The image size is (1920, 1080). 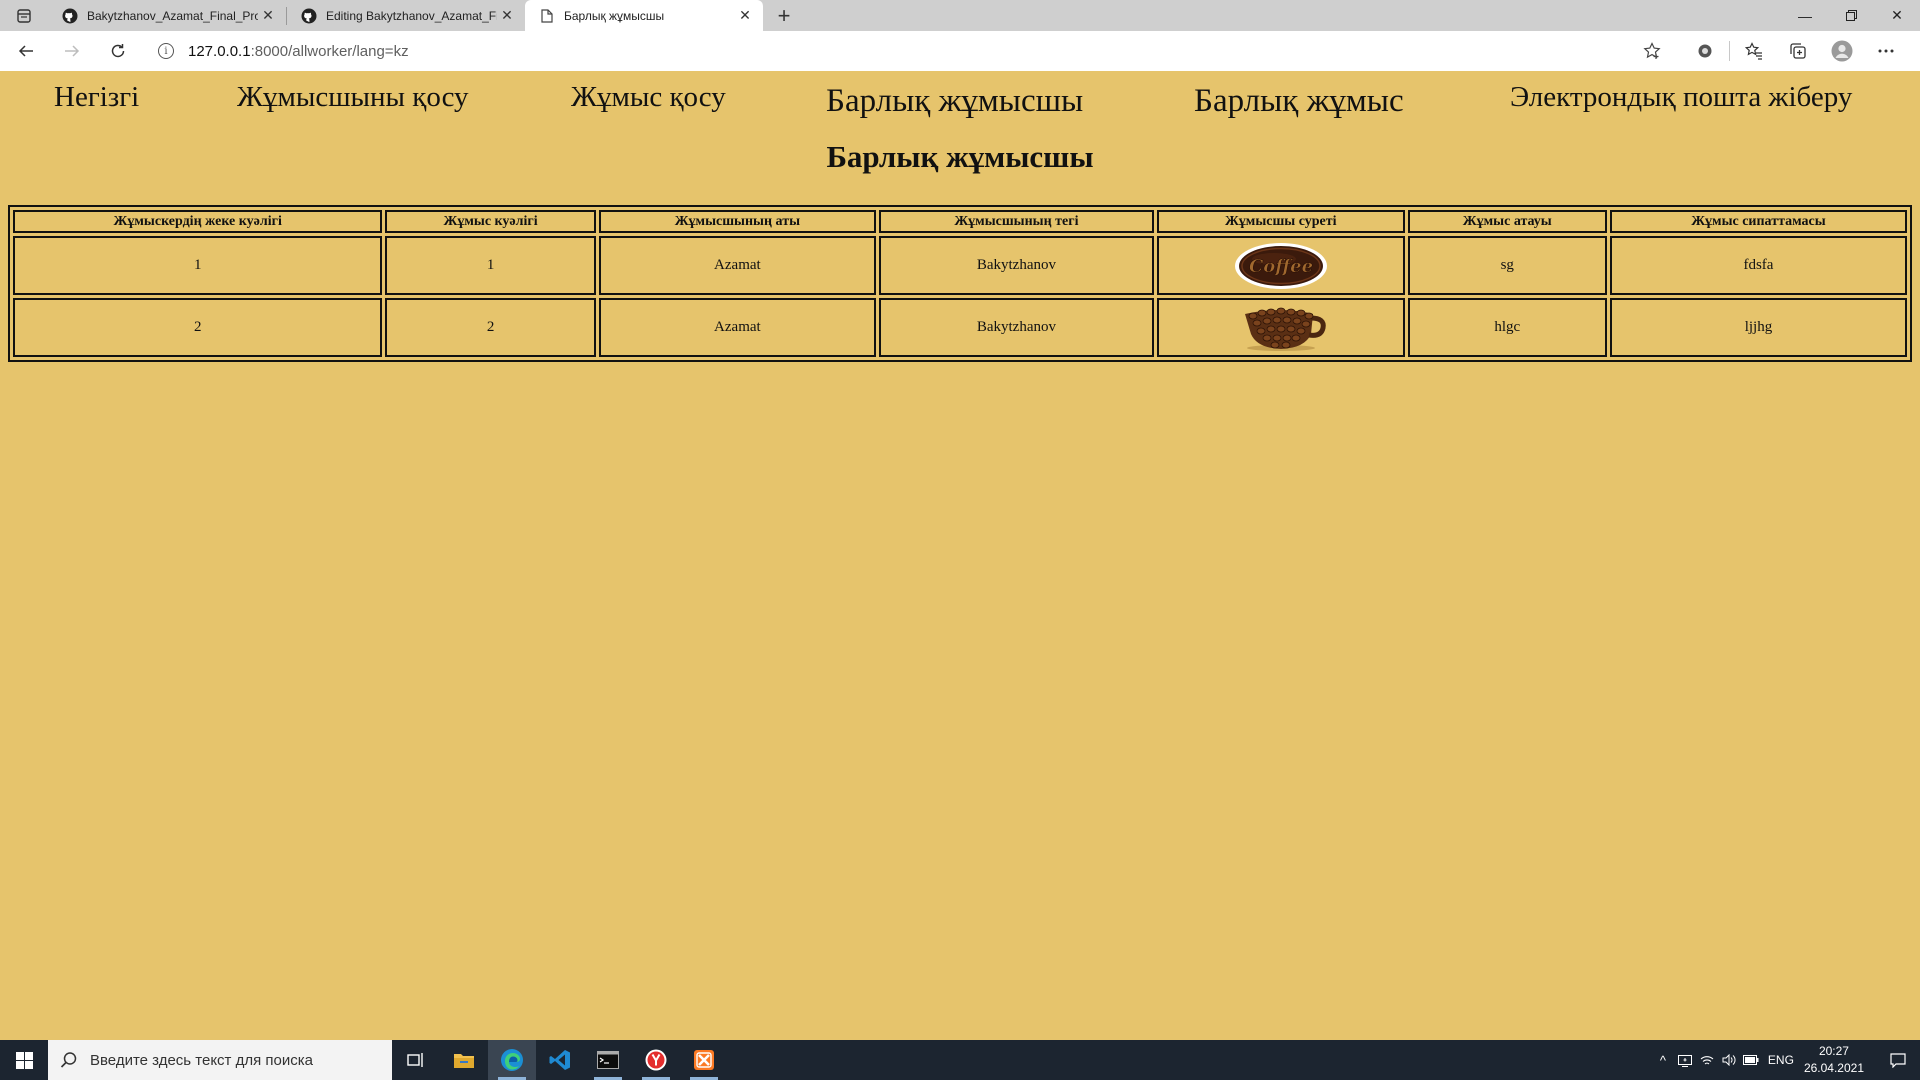 I want to click on tab-actions-icon, so click(x=24, y=15).